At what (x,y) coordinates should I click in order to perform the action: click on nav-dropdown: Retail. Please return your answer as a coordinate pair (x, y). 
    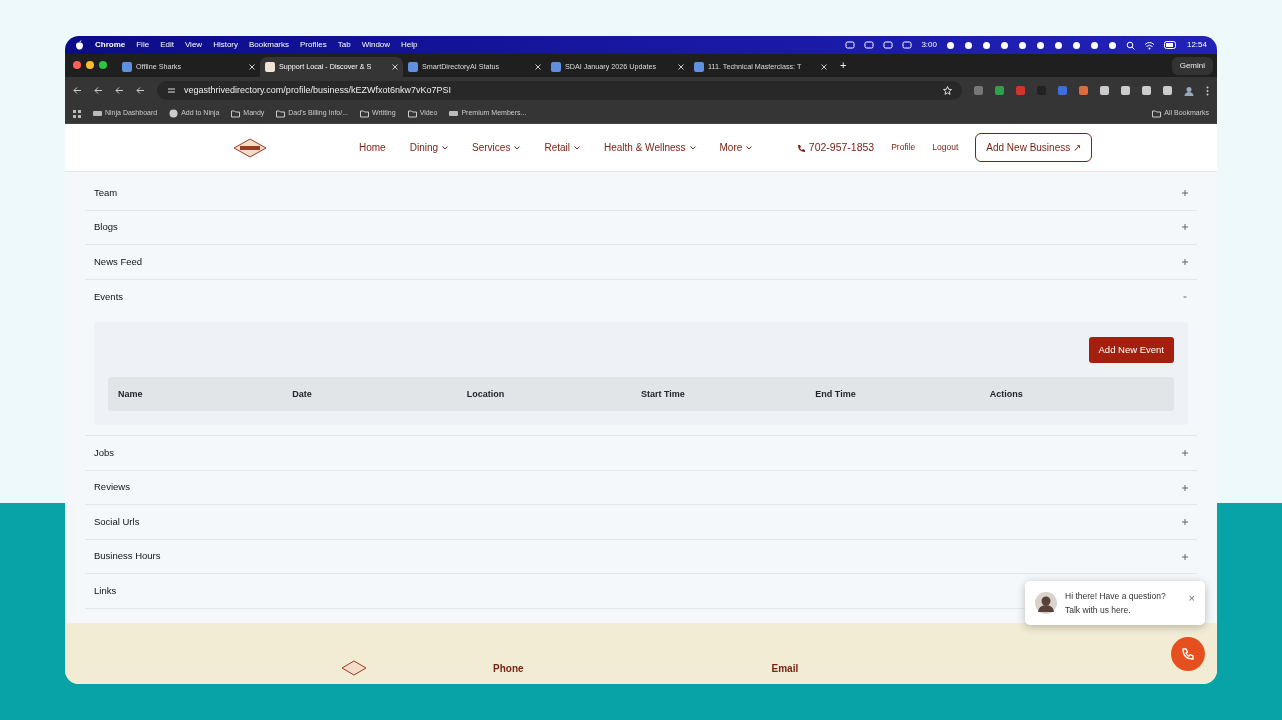
    Looking at the image, I should click on (557, 147).